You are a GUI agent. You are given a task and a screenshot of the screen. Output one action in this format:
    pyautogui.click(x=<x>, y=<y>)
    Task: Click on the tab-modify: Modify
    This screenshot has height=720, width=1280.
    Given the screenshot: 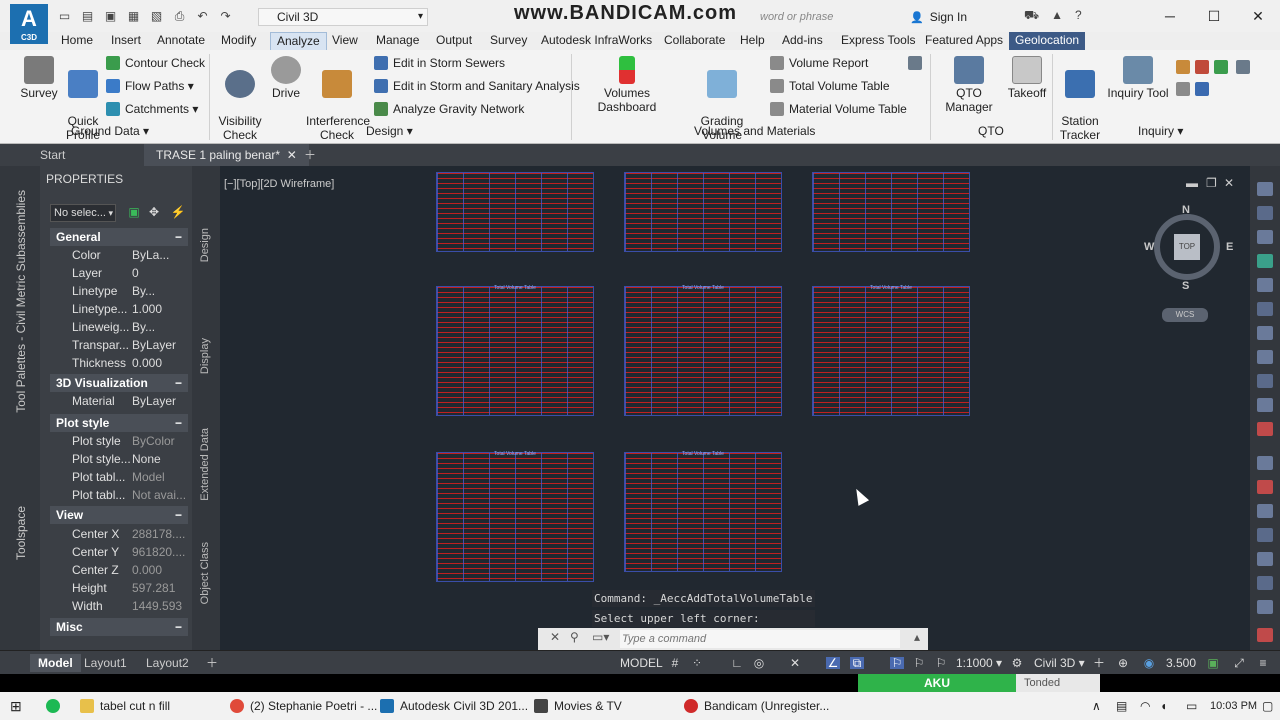 What is the action you would take?
    pyautogui.click(x=238, y=41)
    